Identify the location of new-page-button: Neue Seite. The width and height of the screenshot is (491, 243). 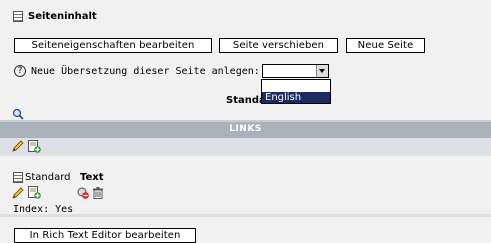
(385, 45).